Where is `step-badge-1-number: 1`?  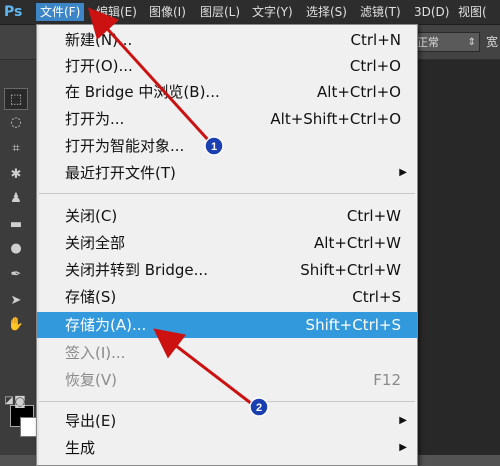 step-badge-1-number: 1 is located at coordinates (214, 147).